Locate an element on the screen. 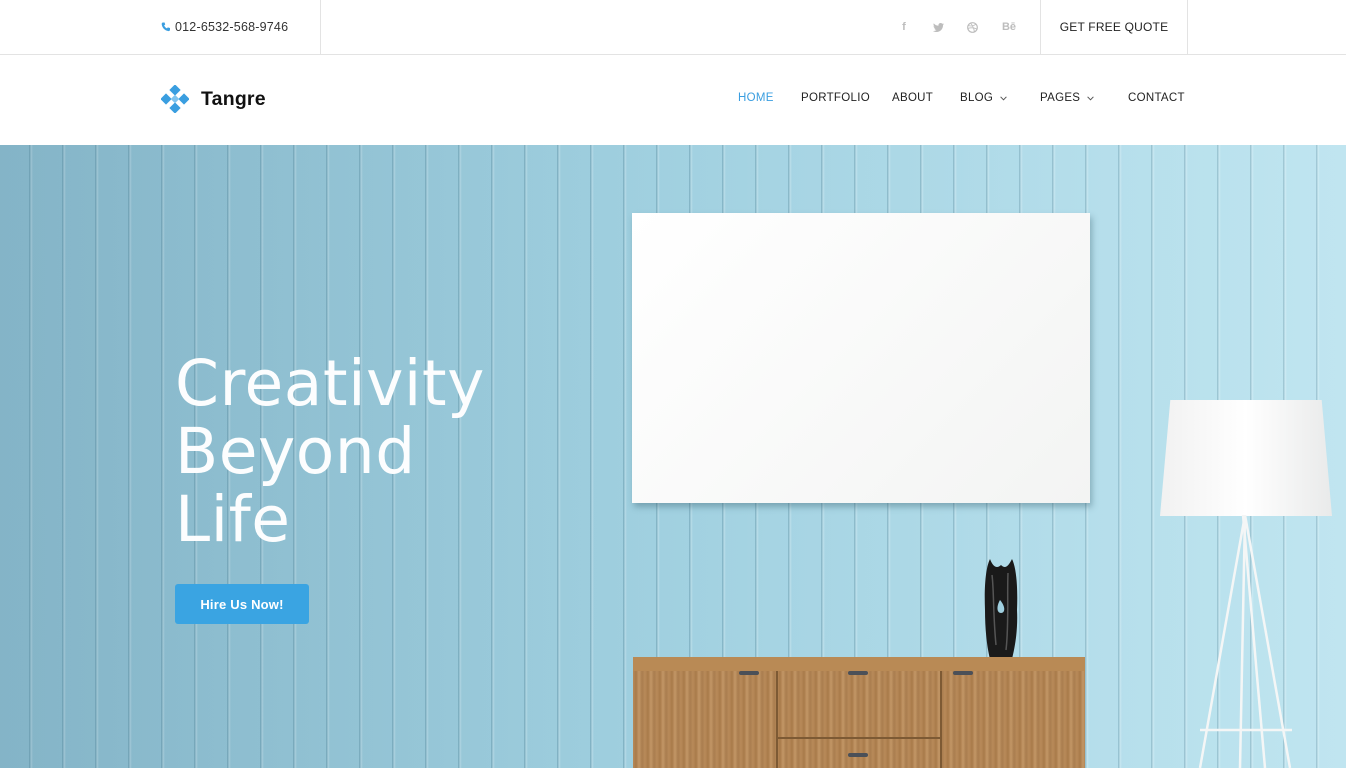 This screenshot has width=1346, height=768. nav-item-home: HOME is located at coordinates (756, 98).